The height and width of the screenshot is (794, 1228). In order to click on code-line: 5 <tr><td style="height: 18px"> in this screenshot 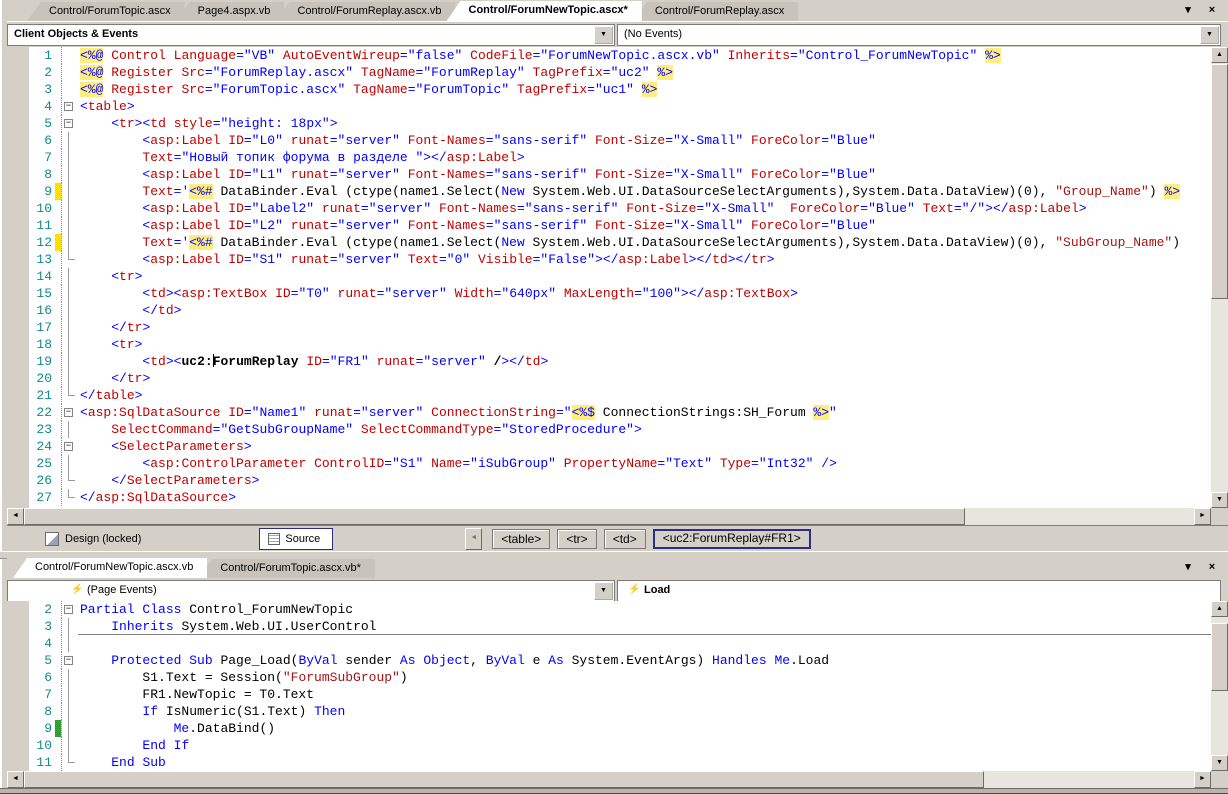, I will do `click(609, 123)`.